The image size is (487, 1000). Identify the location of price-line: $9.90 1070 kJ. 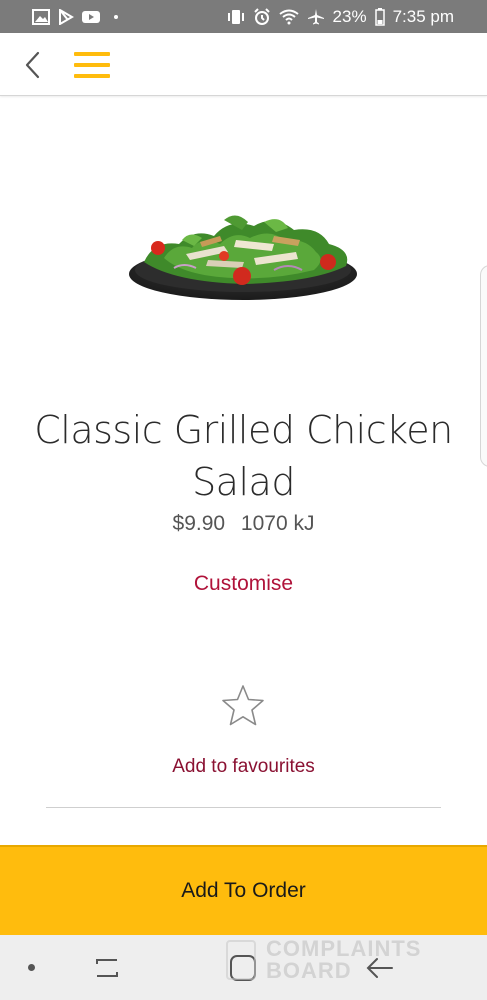
(243, 524).